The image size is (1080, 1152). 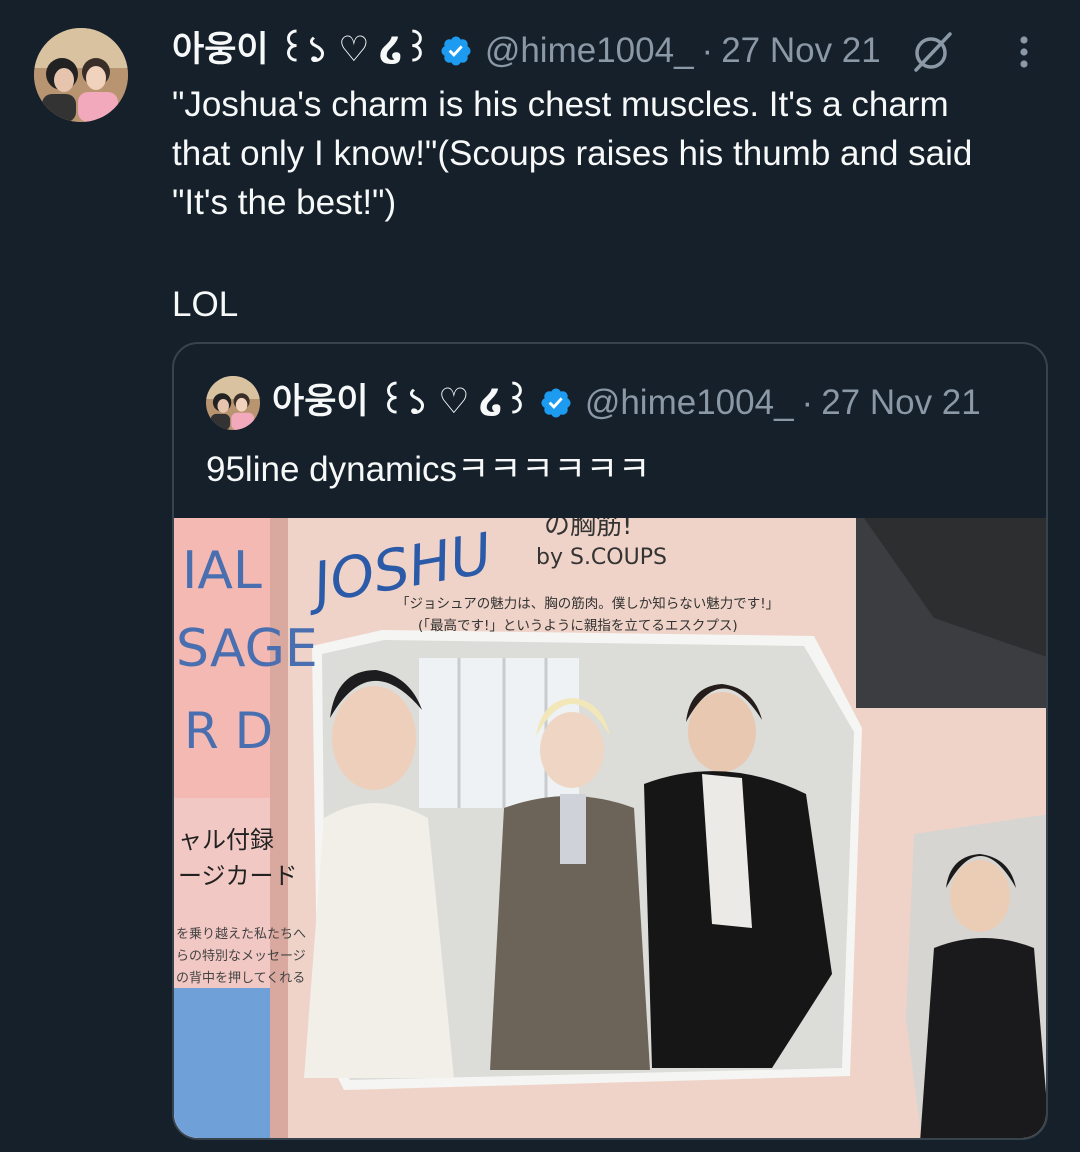 I want to click on spine-small-2: らの特別なメッセージ, so click(x=241, y=956).